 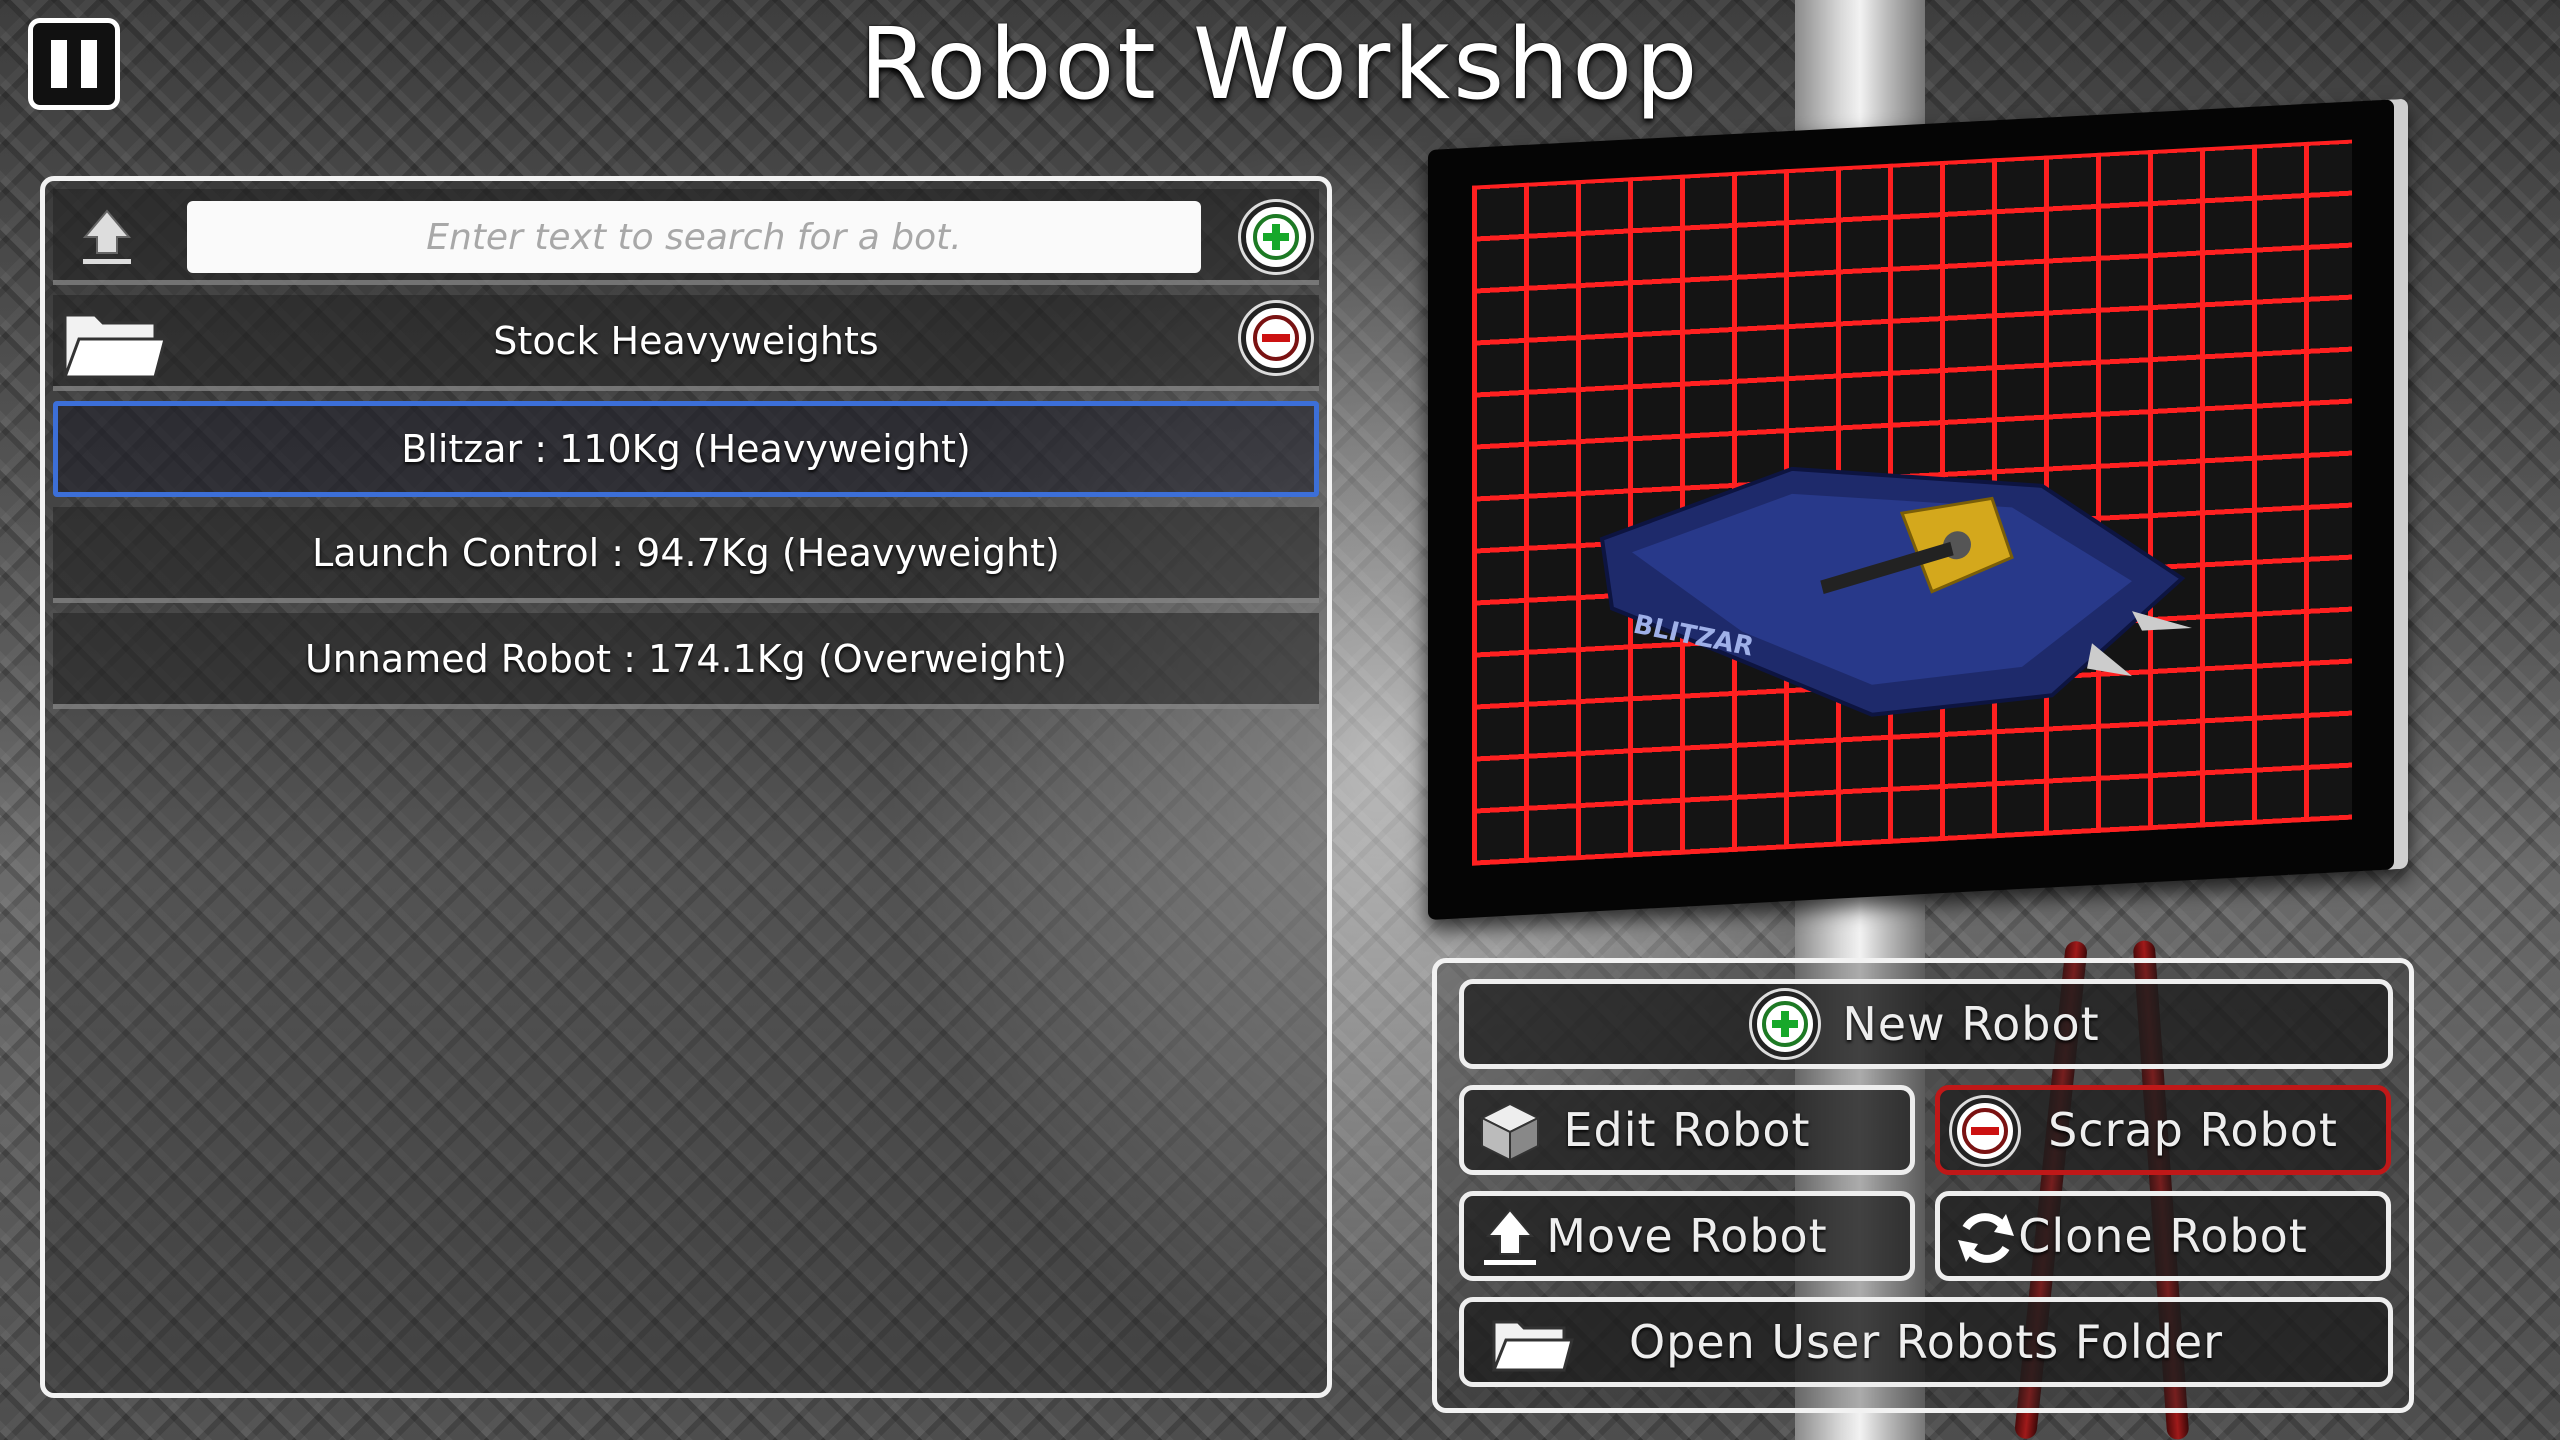 What do you see at coordinates (1280, 65) in the screenshot?
I see `page-title: Robot Workshop` at bounding box center [1280, 65].